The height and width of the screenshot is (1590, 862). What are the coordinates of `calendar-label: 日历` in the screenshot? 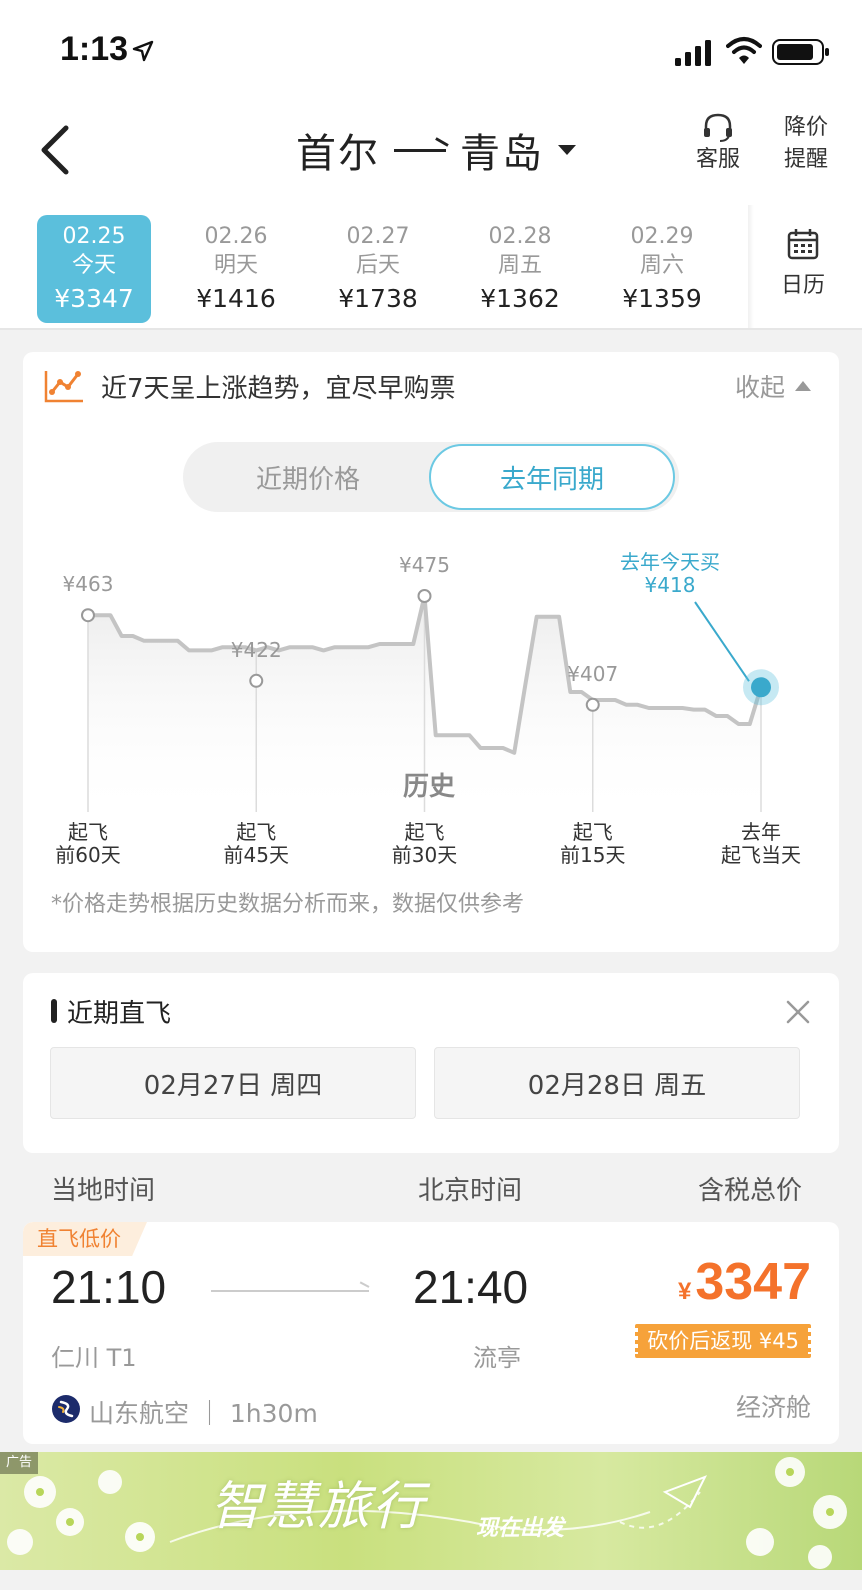 It's located at (802, 285).